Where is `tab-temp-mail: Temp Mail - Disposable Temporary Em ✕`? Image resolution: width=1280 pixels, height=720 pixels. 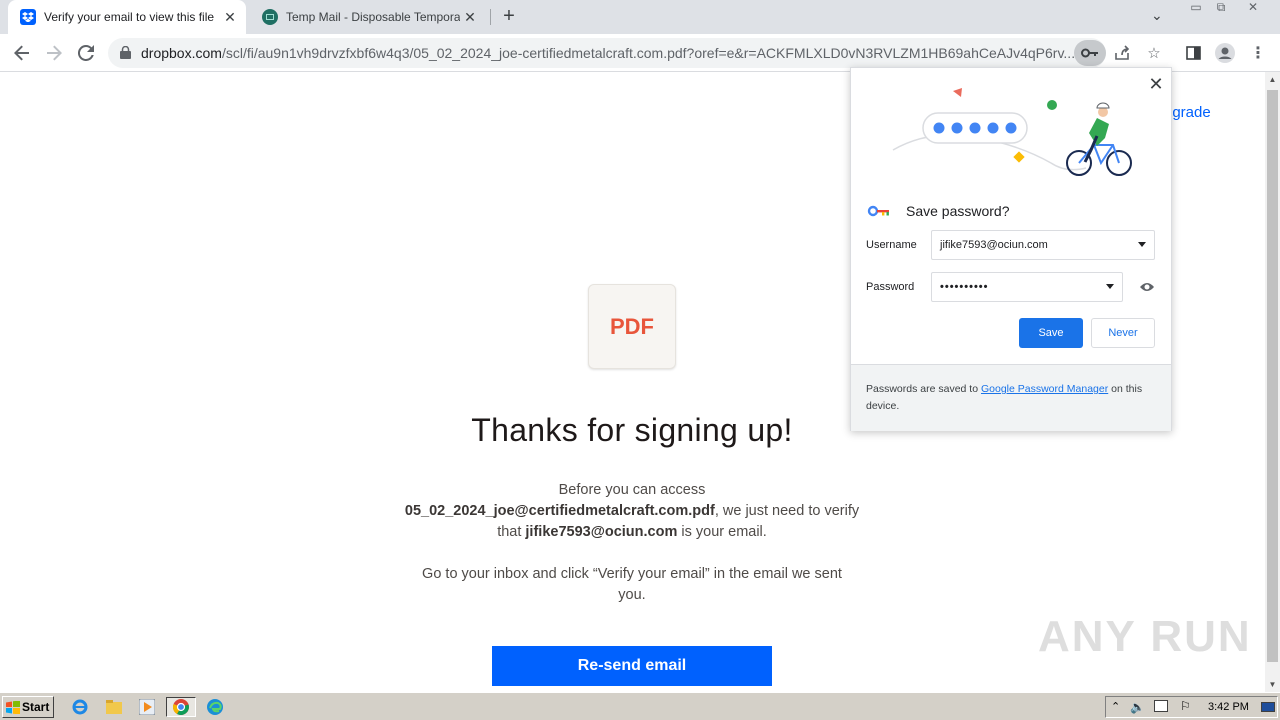 tab-temp-mail: Temp Mail - Disposable Temporary Em ✕ is located at coordinates (368, 17).